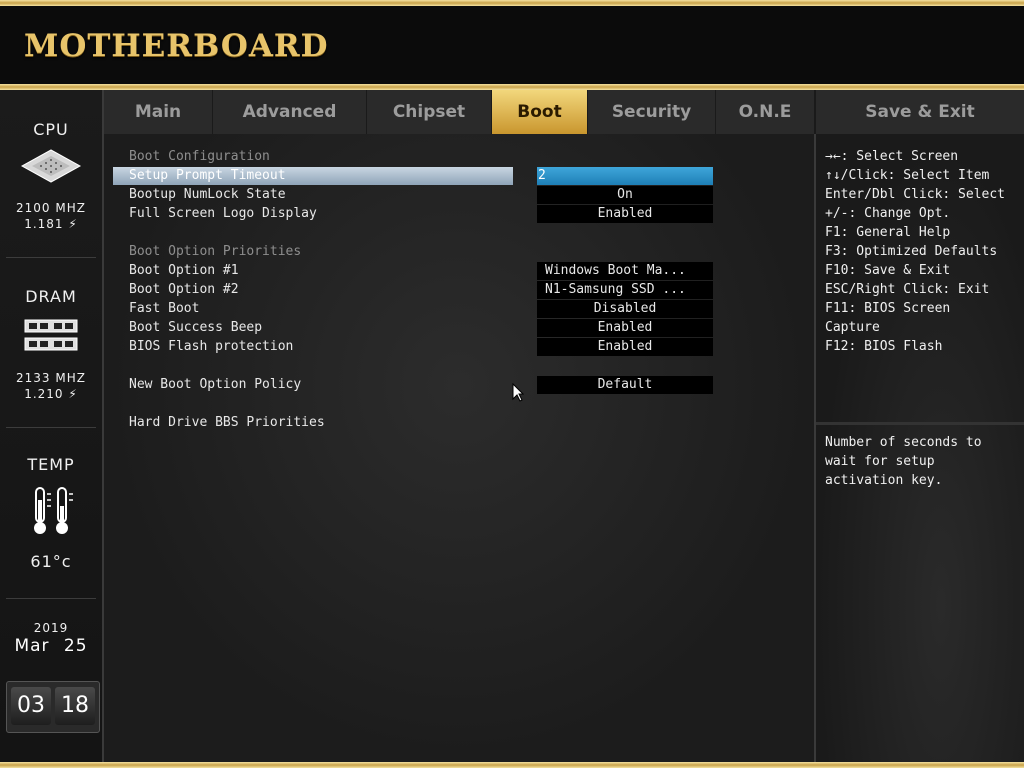 This screenshot has width=1024, height=768. I want to click on dram-status: DRAM 2133 MHZ 1.210 ⚡, so click(51, 344).